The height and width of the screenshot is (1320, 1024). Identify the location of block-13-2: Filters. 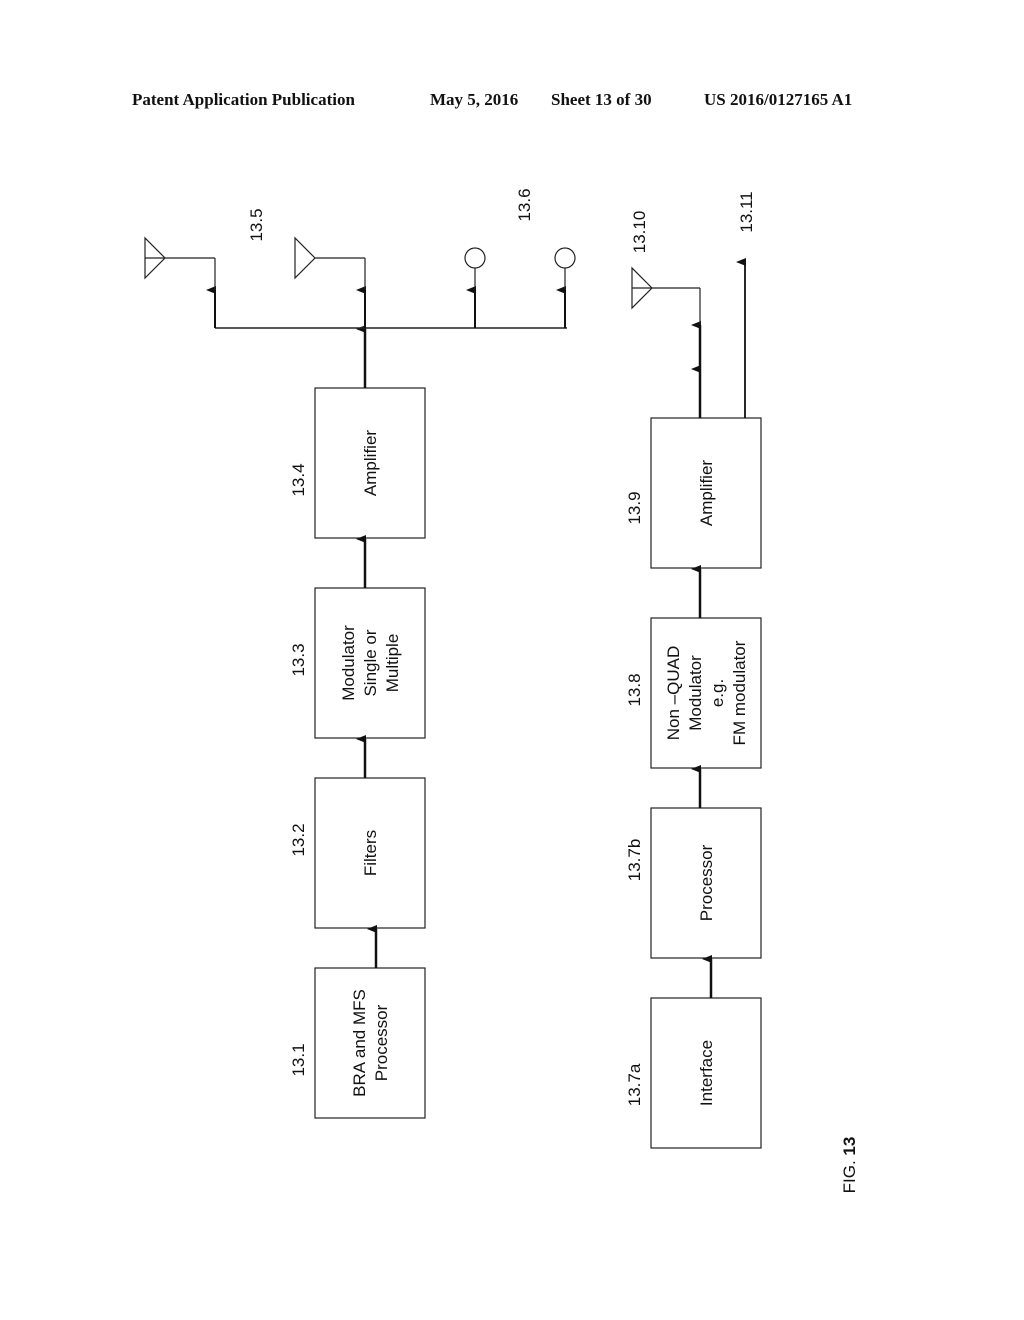
(370, 853).